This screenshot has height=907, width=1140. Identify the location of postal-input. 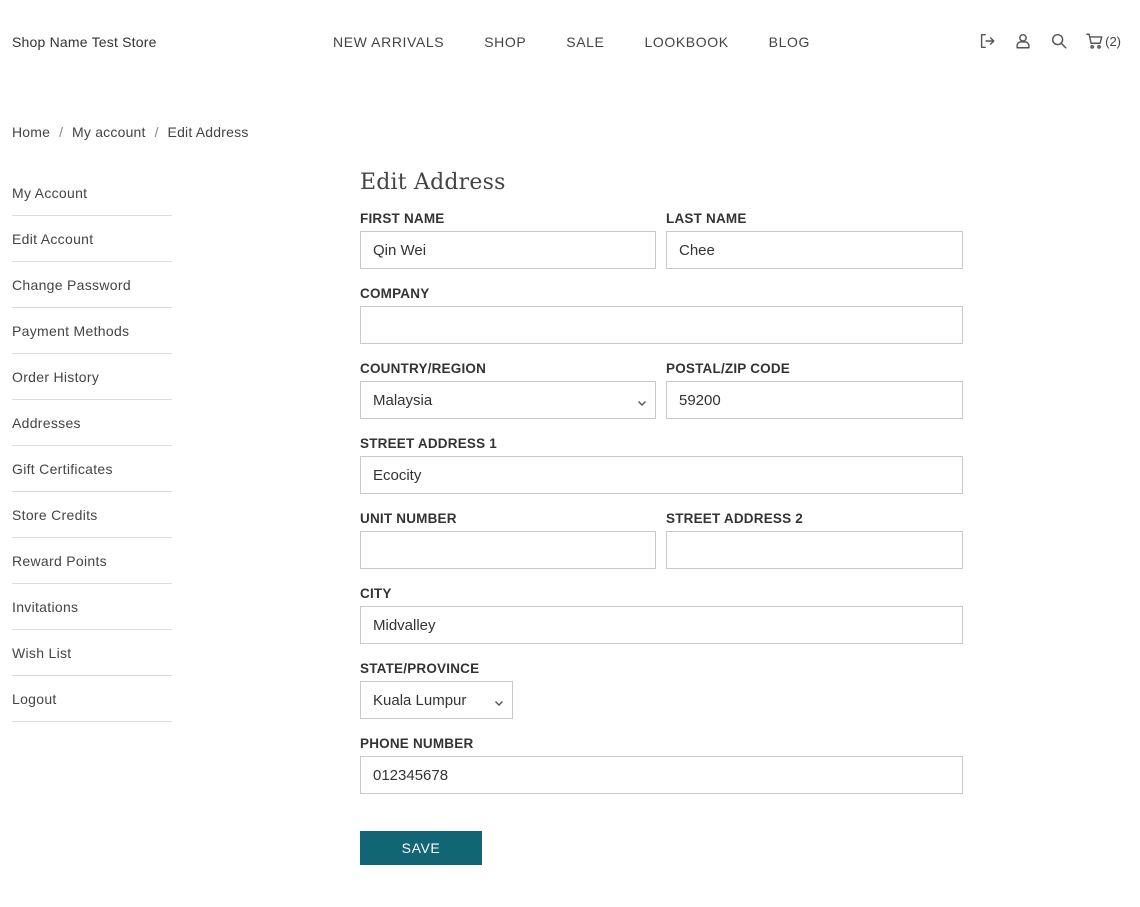
(814, 400).